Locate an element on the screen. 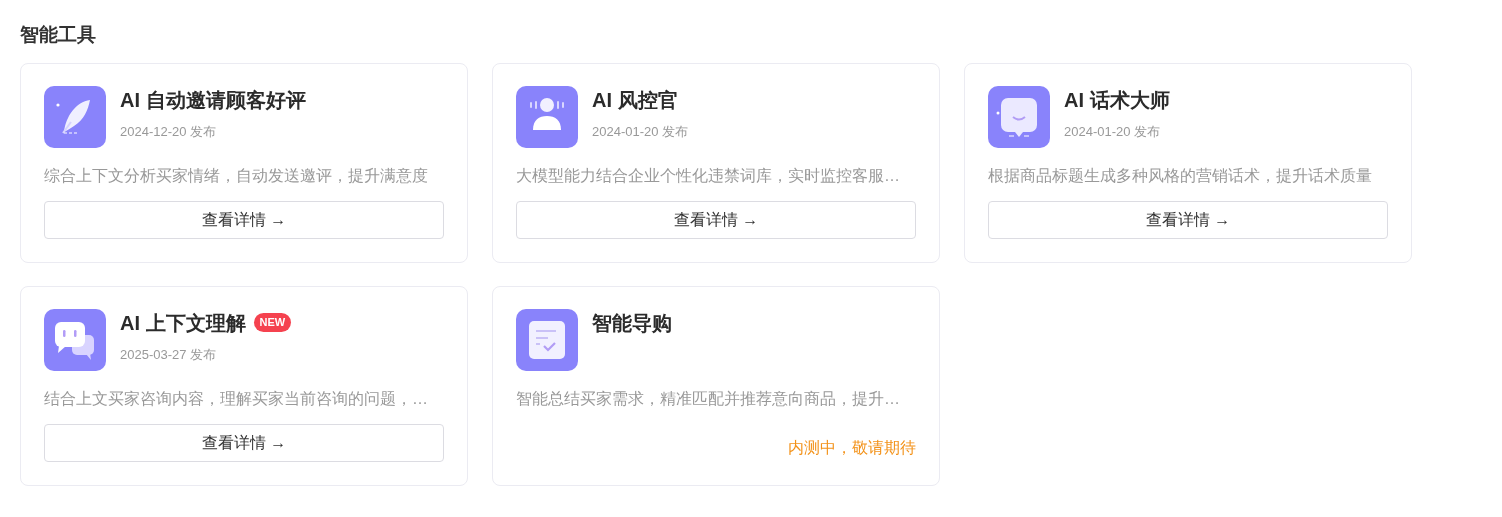 The height and width of the screenshot is (517, 1502). chat-bubbles-icon is located at coordinates (75, 339).